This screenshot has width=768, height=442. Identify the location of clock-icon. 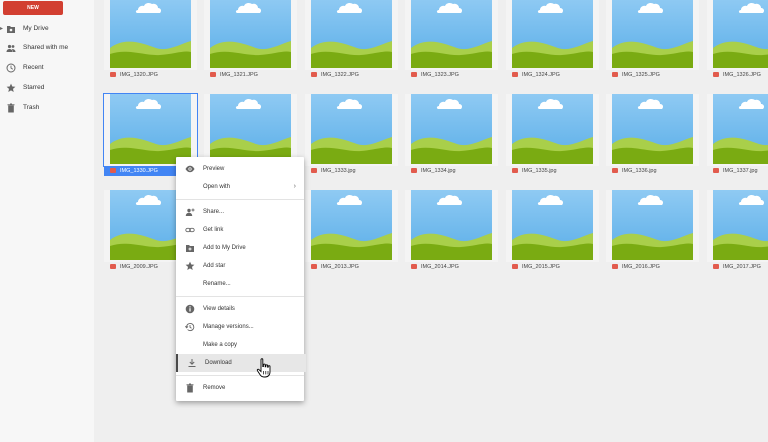
(11, 68).